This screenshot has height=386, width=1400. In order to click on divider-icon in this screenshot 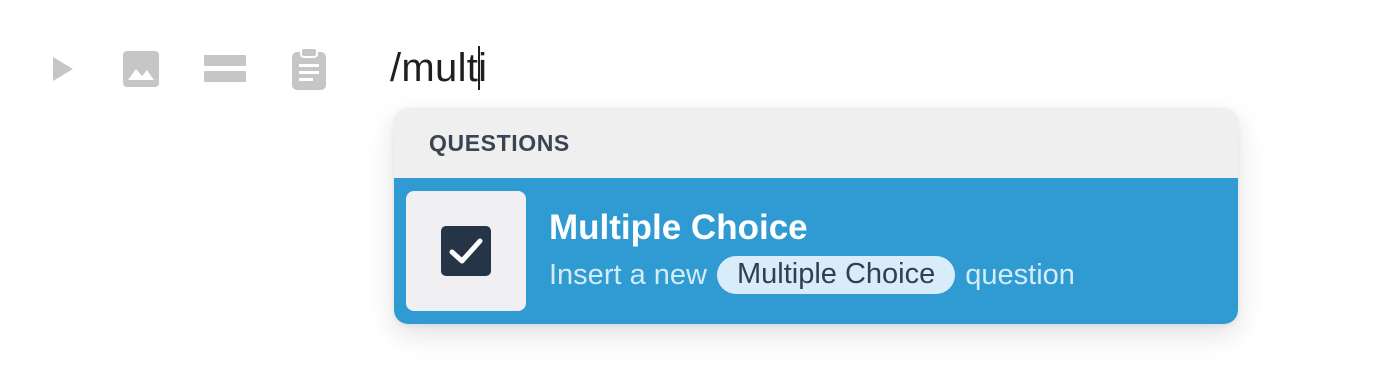, I will do `click(225, 69)`.